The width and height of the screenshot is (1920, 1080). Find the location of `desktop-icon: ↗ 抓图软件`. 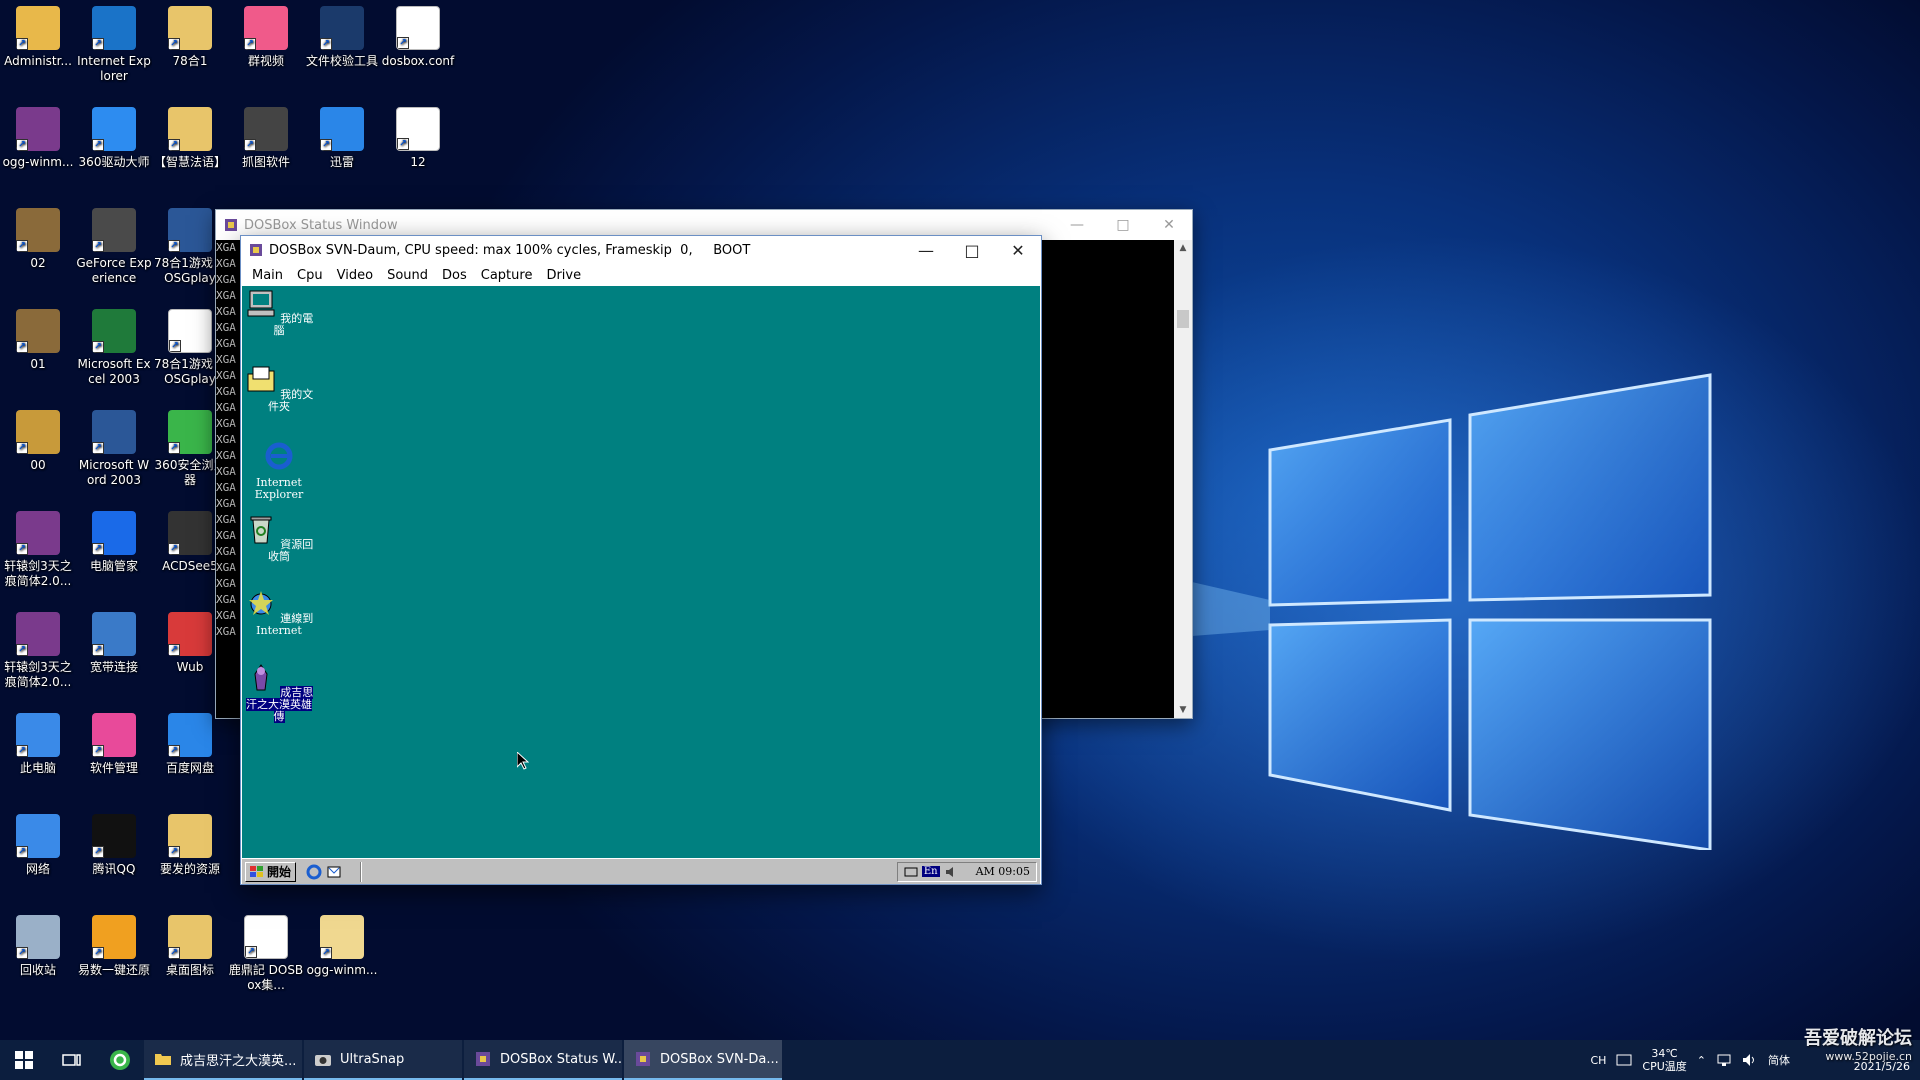

desktop-icon: ↗ 抓图软件 is located at coordinates (266, 135).